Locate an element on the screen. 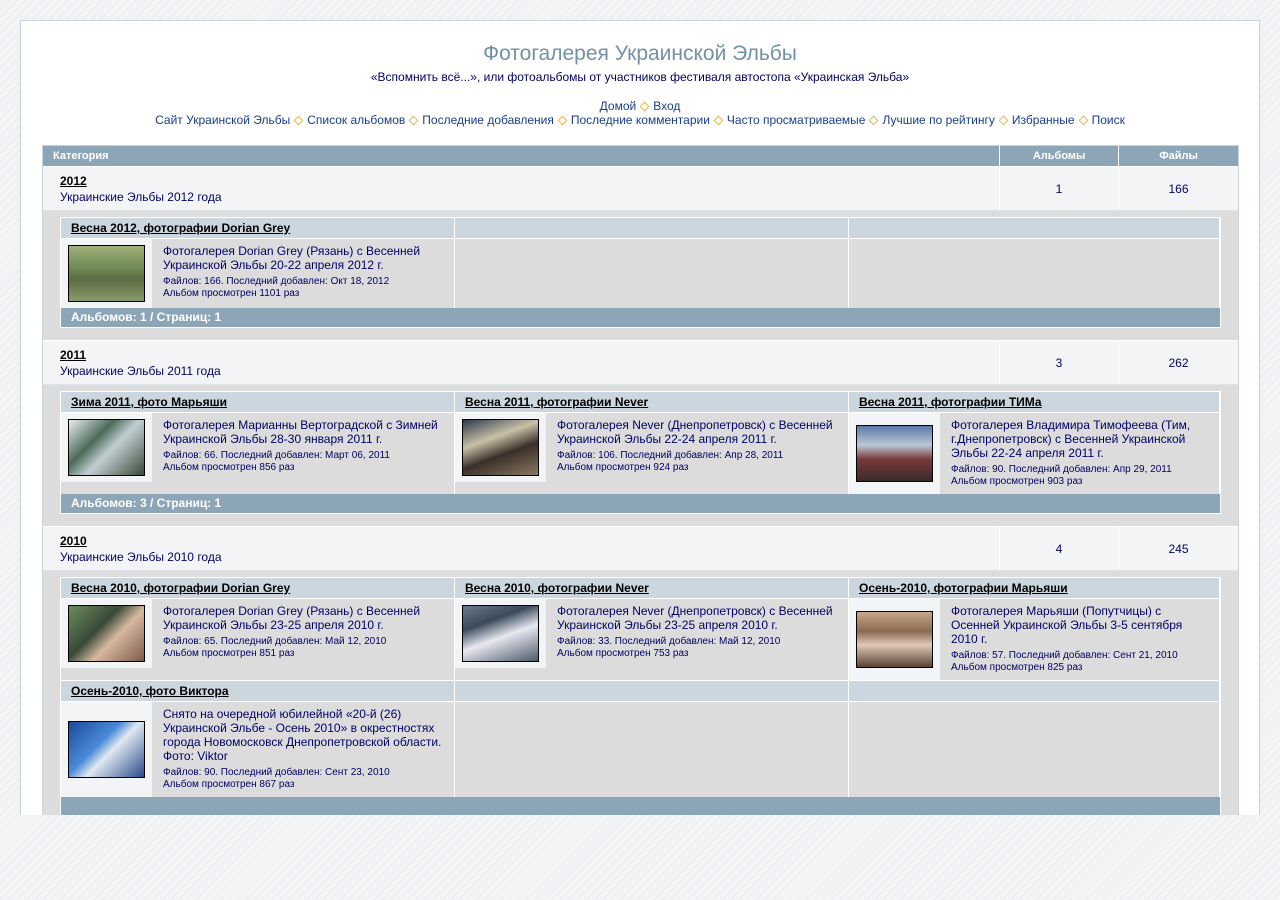 The image size is (1280, 900). album-title-link: Осень-2010, фотографии Марьяши is located at coordinates (963, 588).